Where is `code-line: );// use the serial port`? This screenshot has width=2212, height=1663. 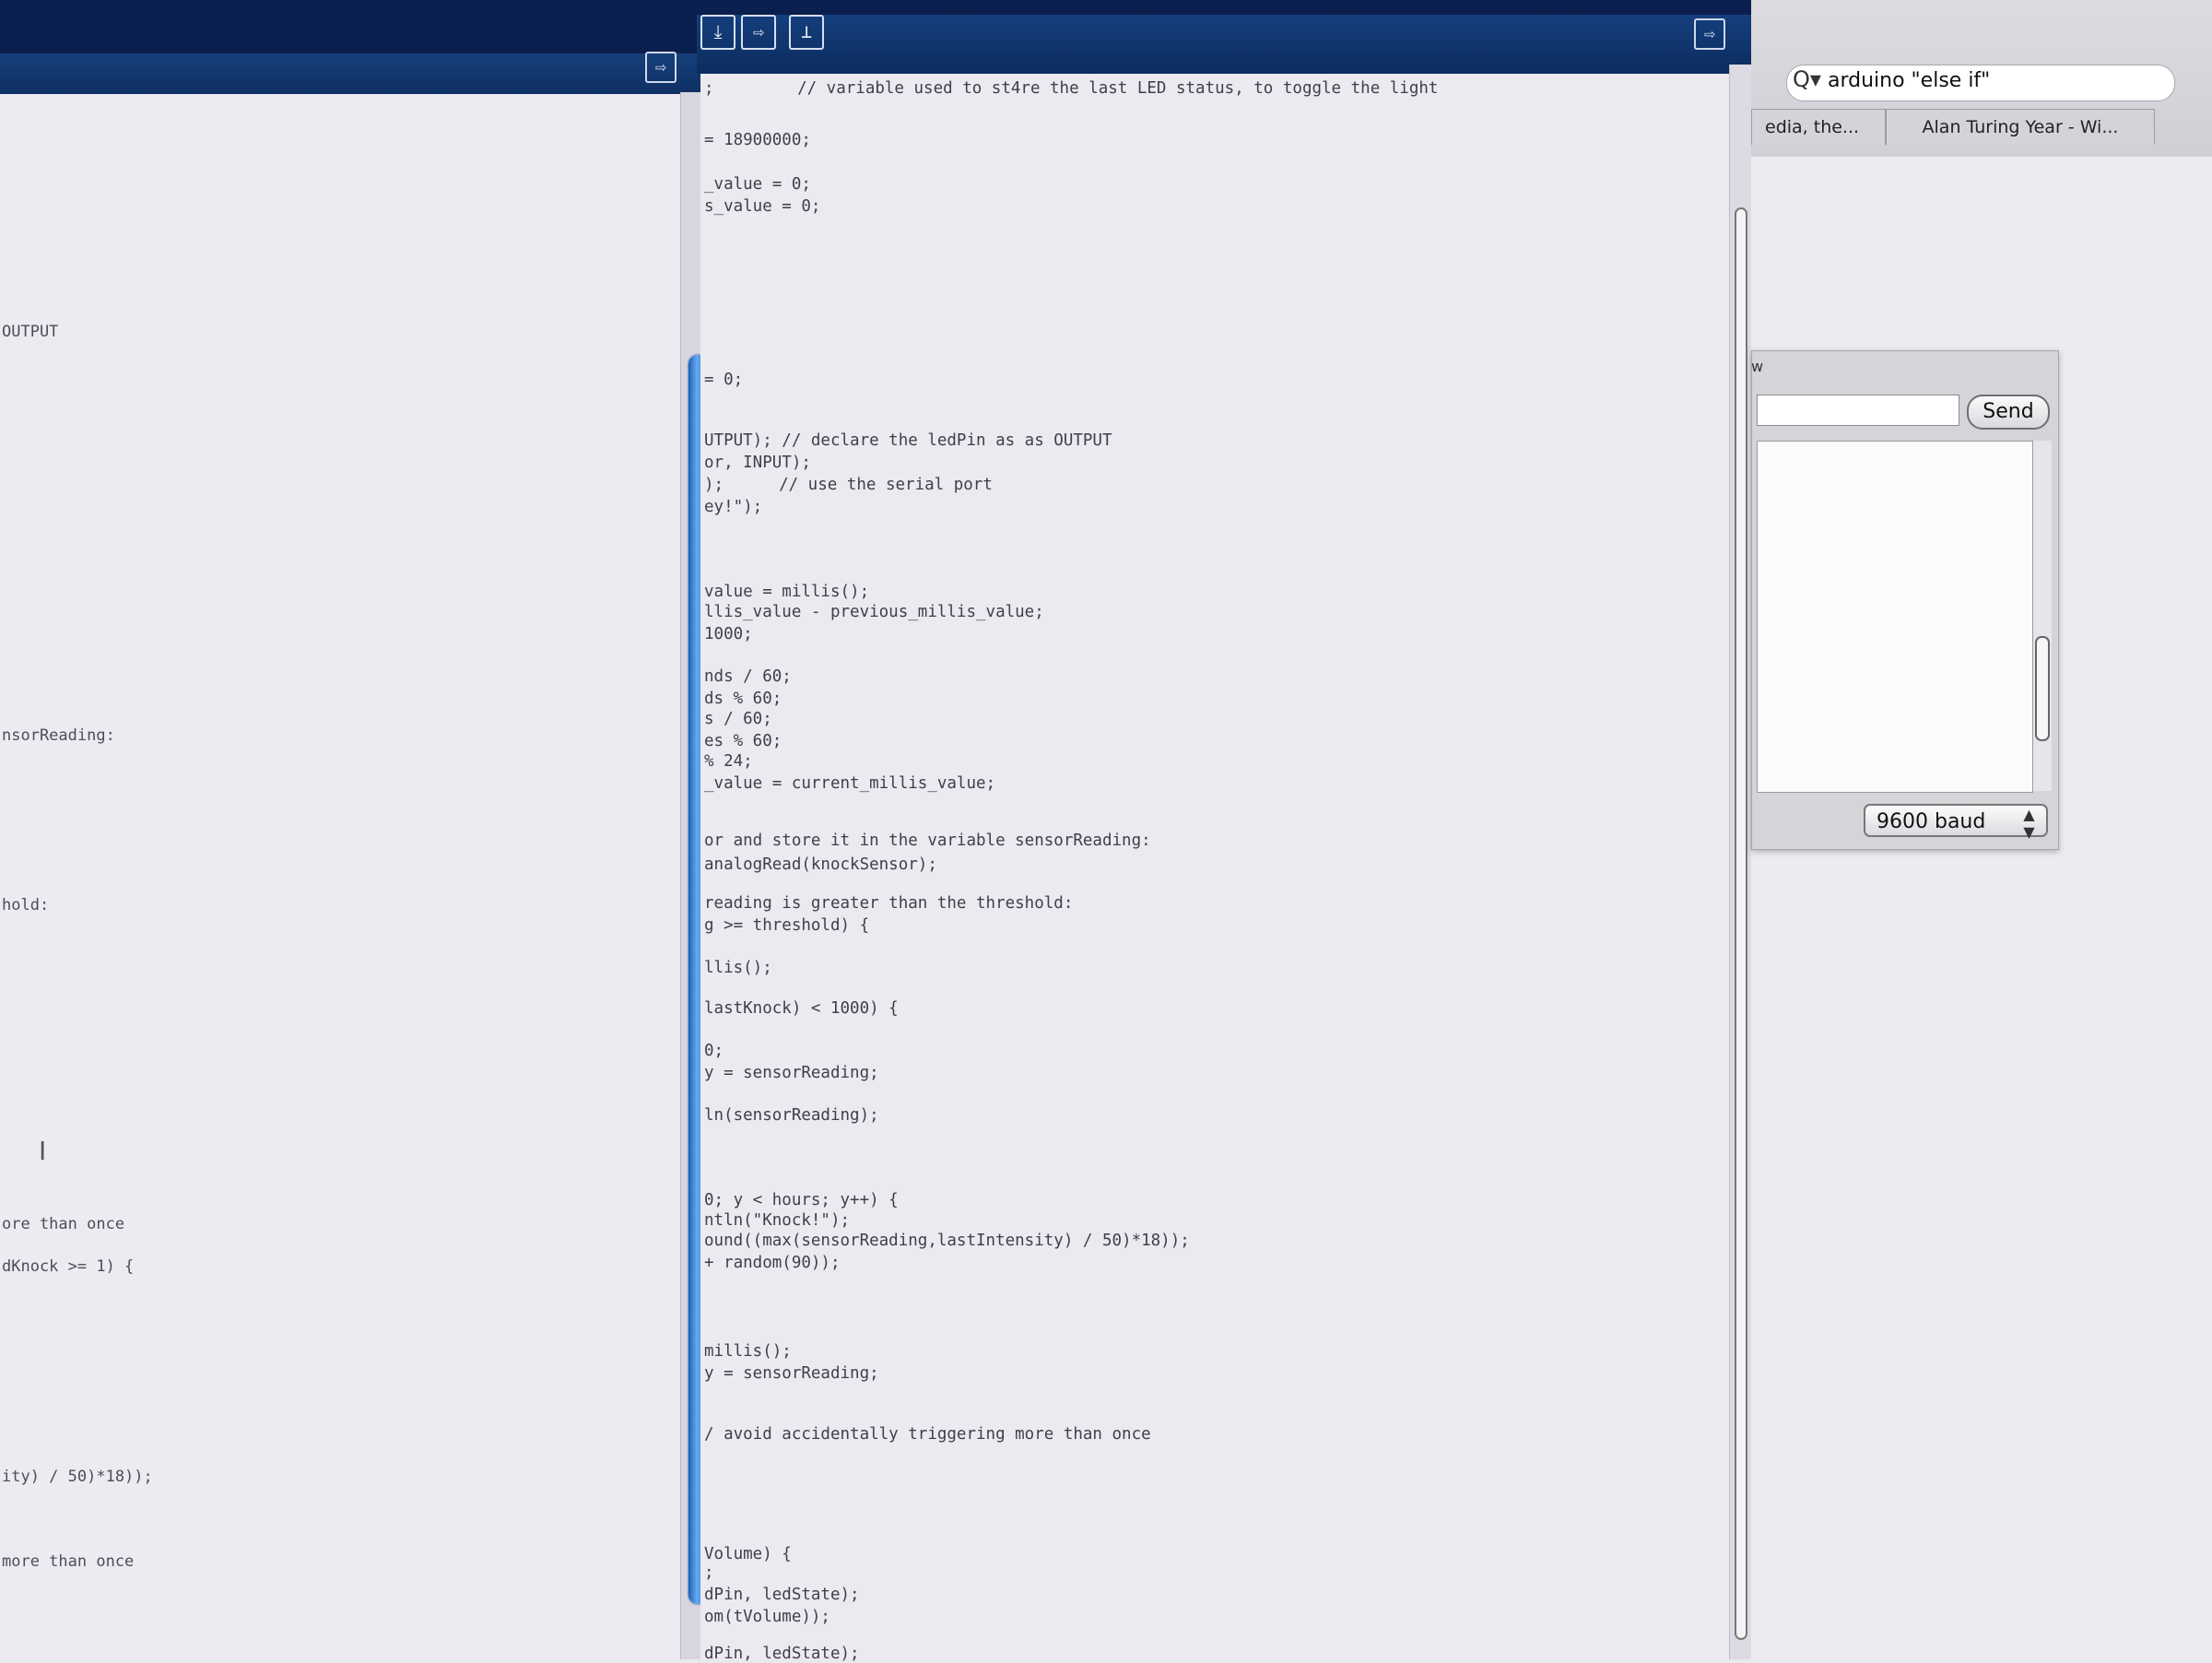
code-line: );// use the serial port is located at coordinates (848, 485).